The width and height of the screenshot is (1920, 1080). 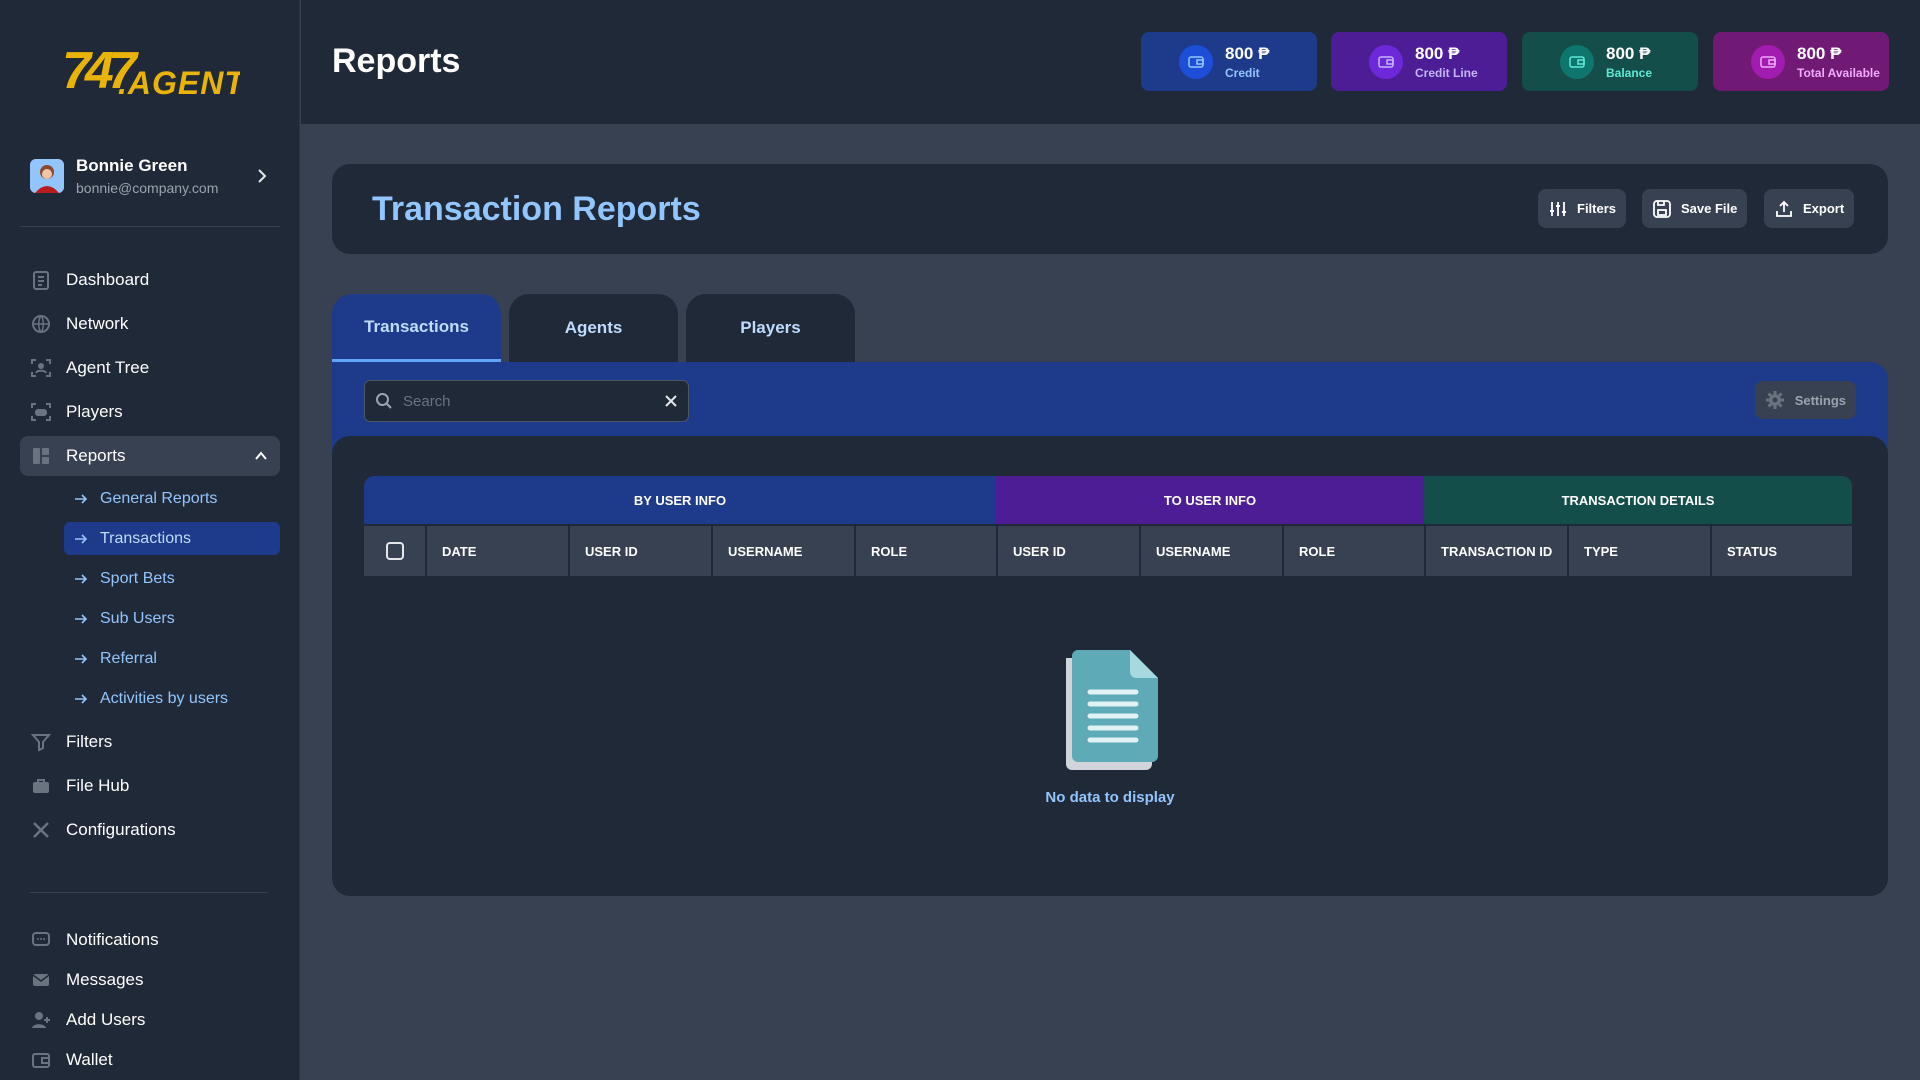 I want to click on page-title: Reports, so click(x=396, y=61).